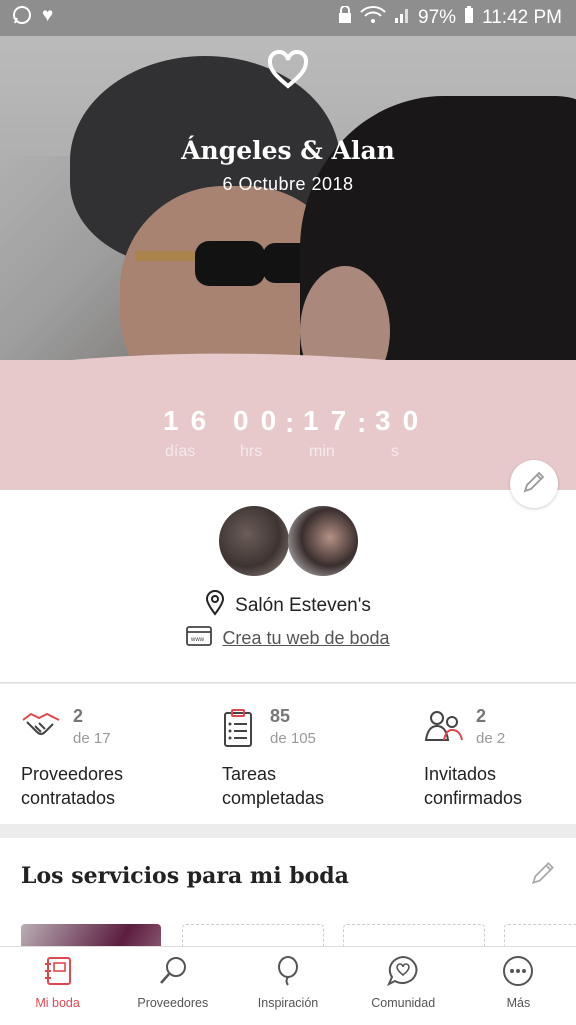 Image resolution: width=576 pixels, height=1025 pixels. I want to click on countdown-hours-label: hrs, so click(251, 451).